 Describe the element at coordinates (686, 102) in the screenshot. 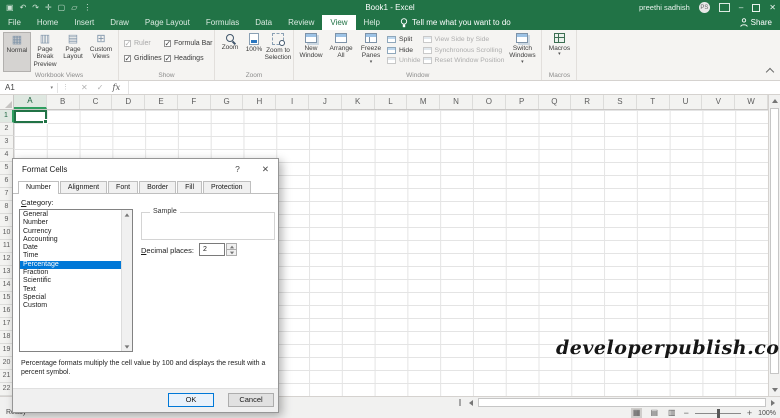

I see `column-header-u: U` at that location.